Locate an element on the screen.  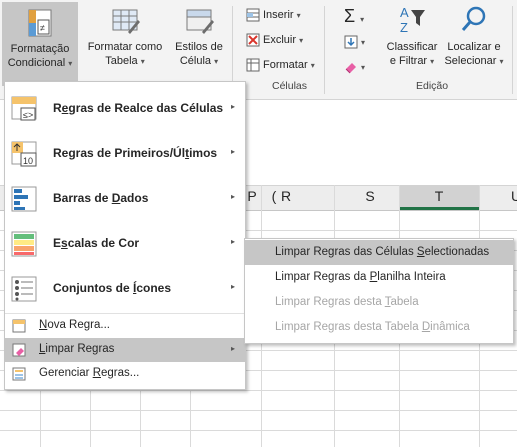
sigma-icon: Σ is located at coordinates (350, 16).